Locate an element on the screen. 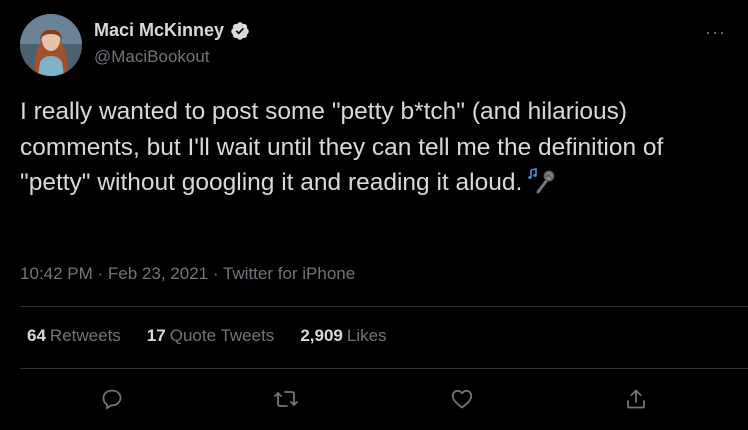 This screenshot has width=748, height=430. retweets-stat: 64 Retweets is located at coordinates (74, 336).